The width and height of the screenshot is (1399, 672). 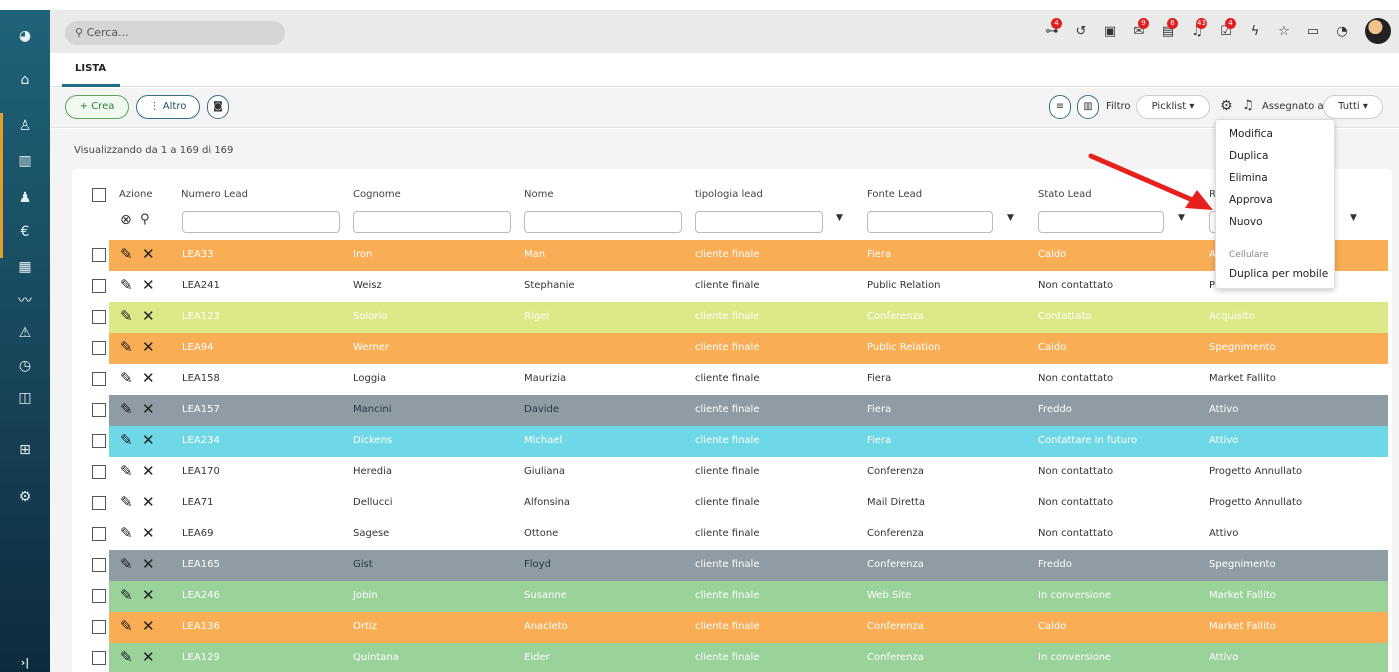 I want to click on settings-icon: ⚙, so click(x=25, y=497).